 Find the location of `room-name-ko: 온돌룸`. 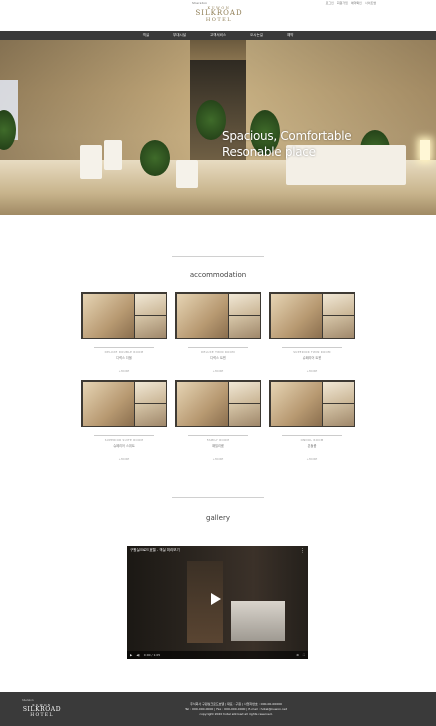

room-name-ko: 온돌룸 is located at coordinates (312, 446).